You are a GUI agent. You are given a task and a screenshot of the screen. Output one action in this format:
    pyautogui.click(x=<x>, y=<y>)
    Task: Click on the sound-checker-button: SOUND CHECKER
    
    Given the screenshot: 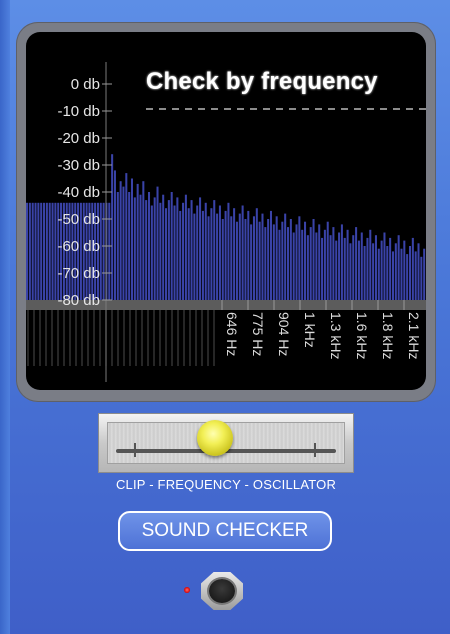 What is the action you would take?
    pyautogui.click(x=225, y=531)
    